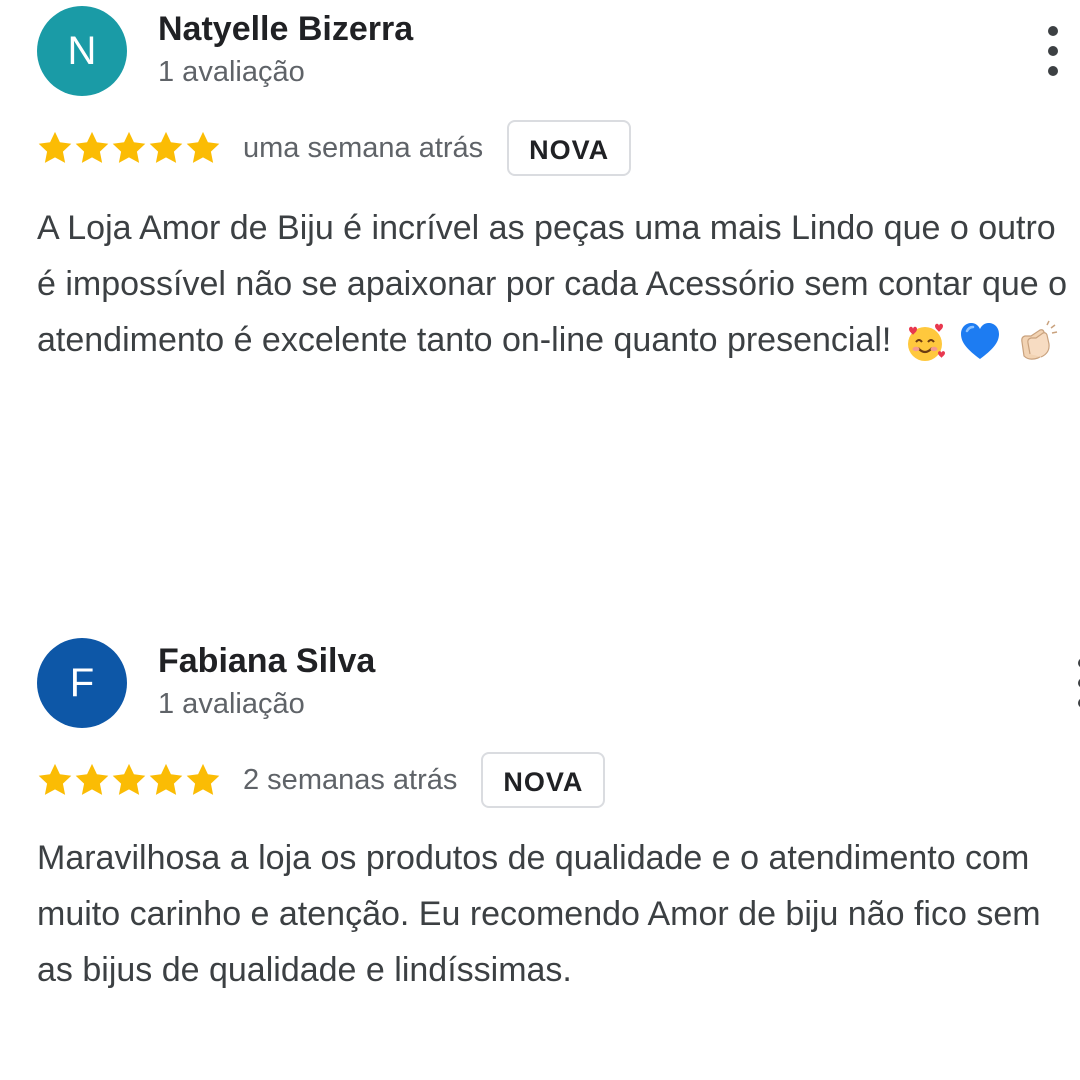  I want to click on review-meta: 2 semanas atrás NOVA, so click(321, 780).